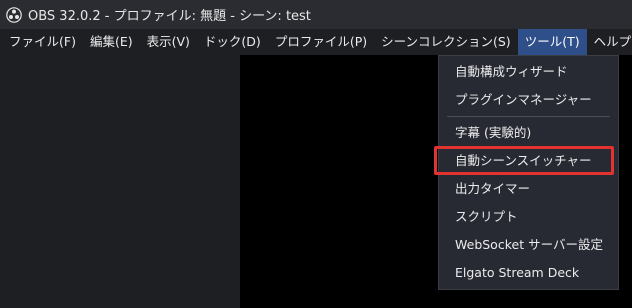 Image resolution: width=632 pixels, height=308 pixels. I want to click on menu-separator, so click(528, 116).